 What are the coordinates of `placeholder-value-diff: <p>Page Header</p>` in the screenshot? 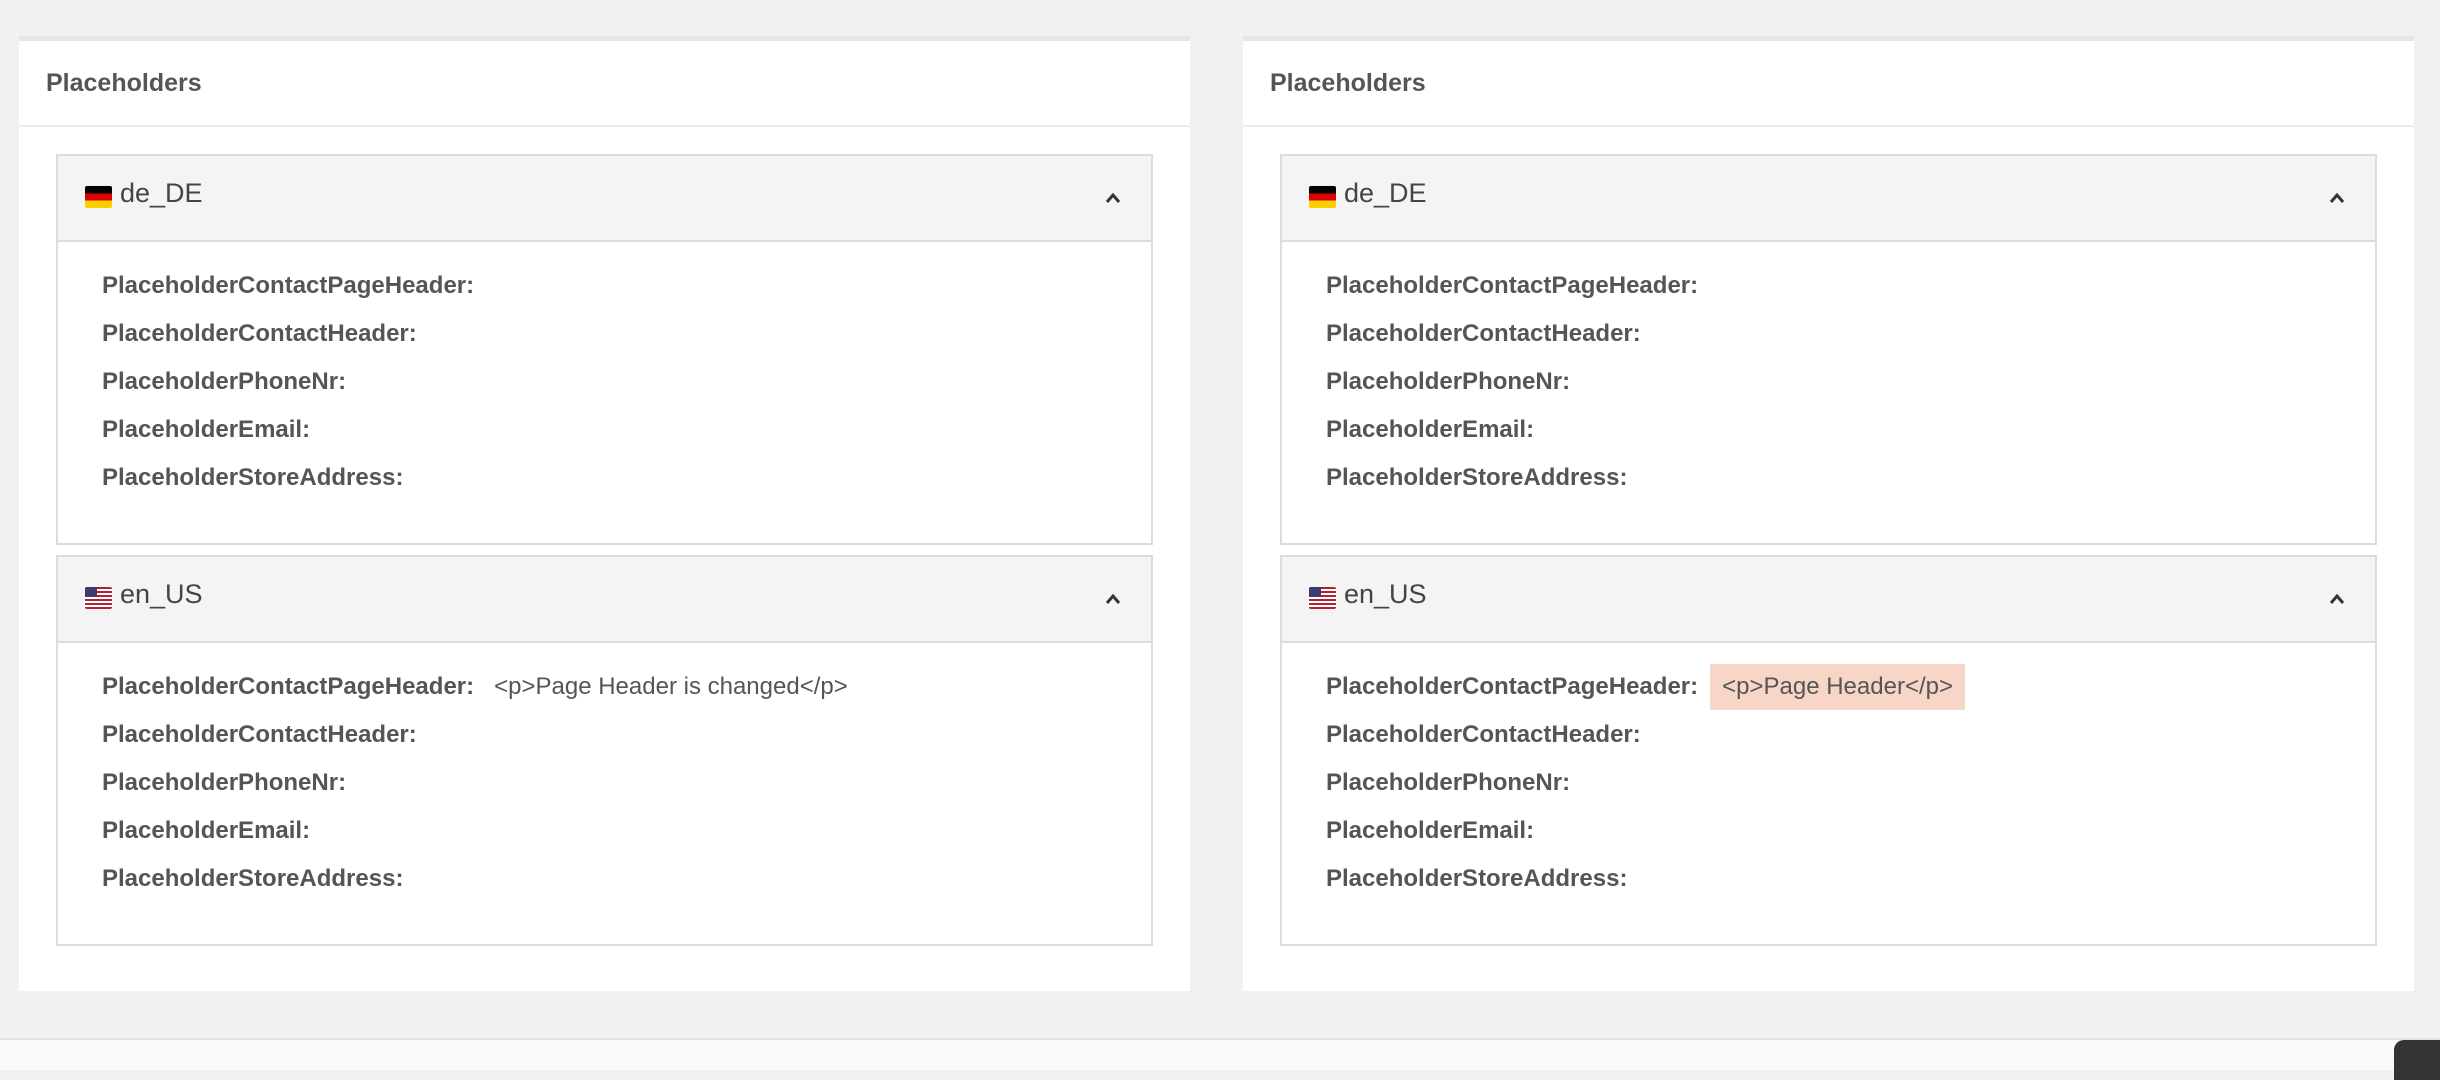 It's located at (1837, 687).